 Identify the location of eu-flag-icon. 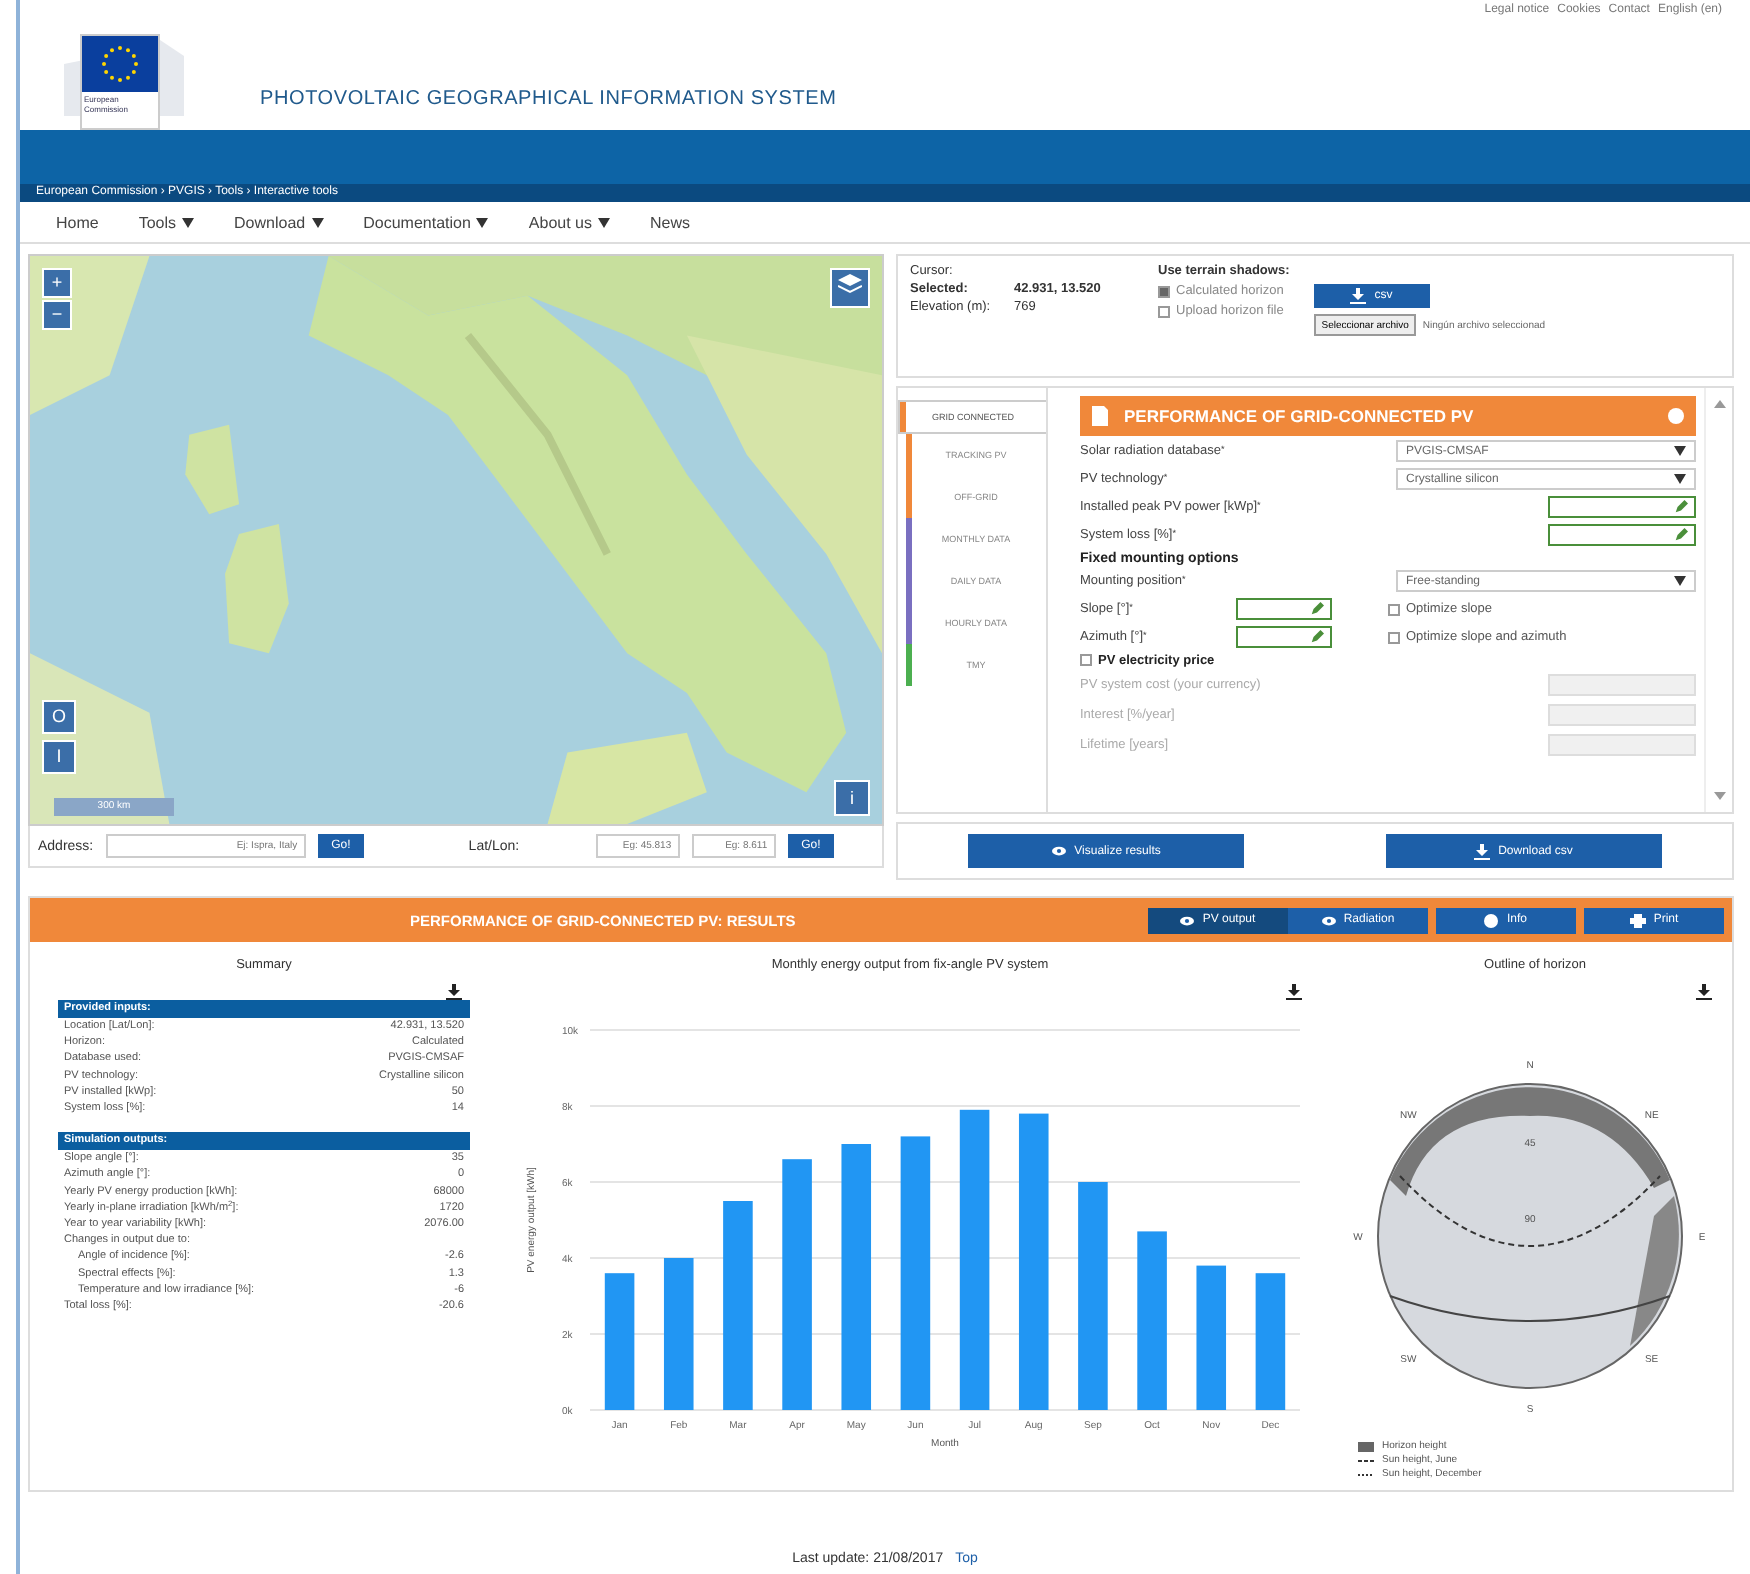
(120, 64).